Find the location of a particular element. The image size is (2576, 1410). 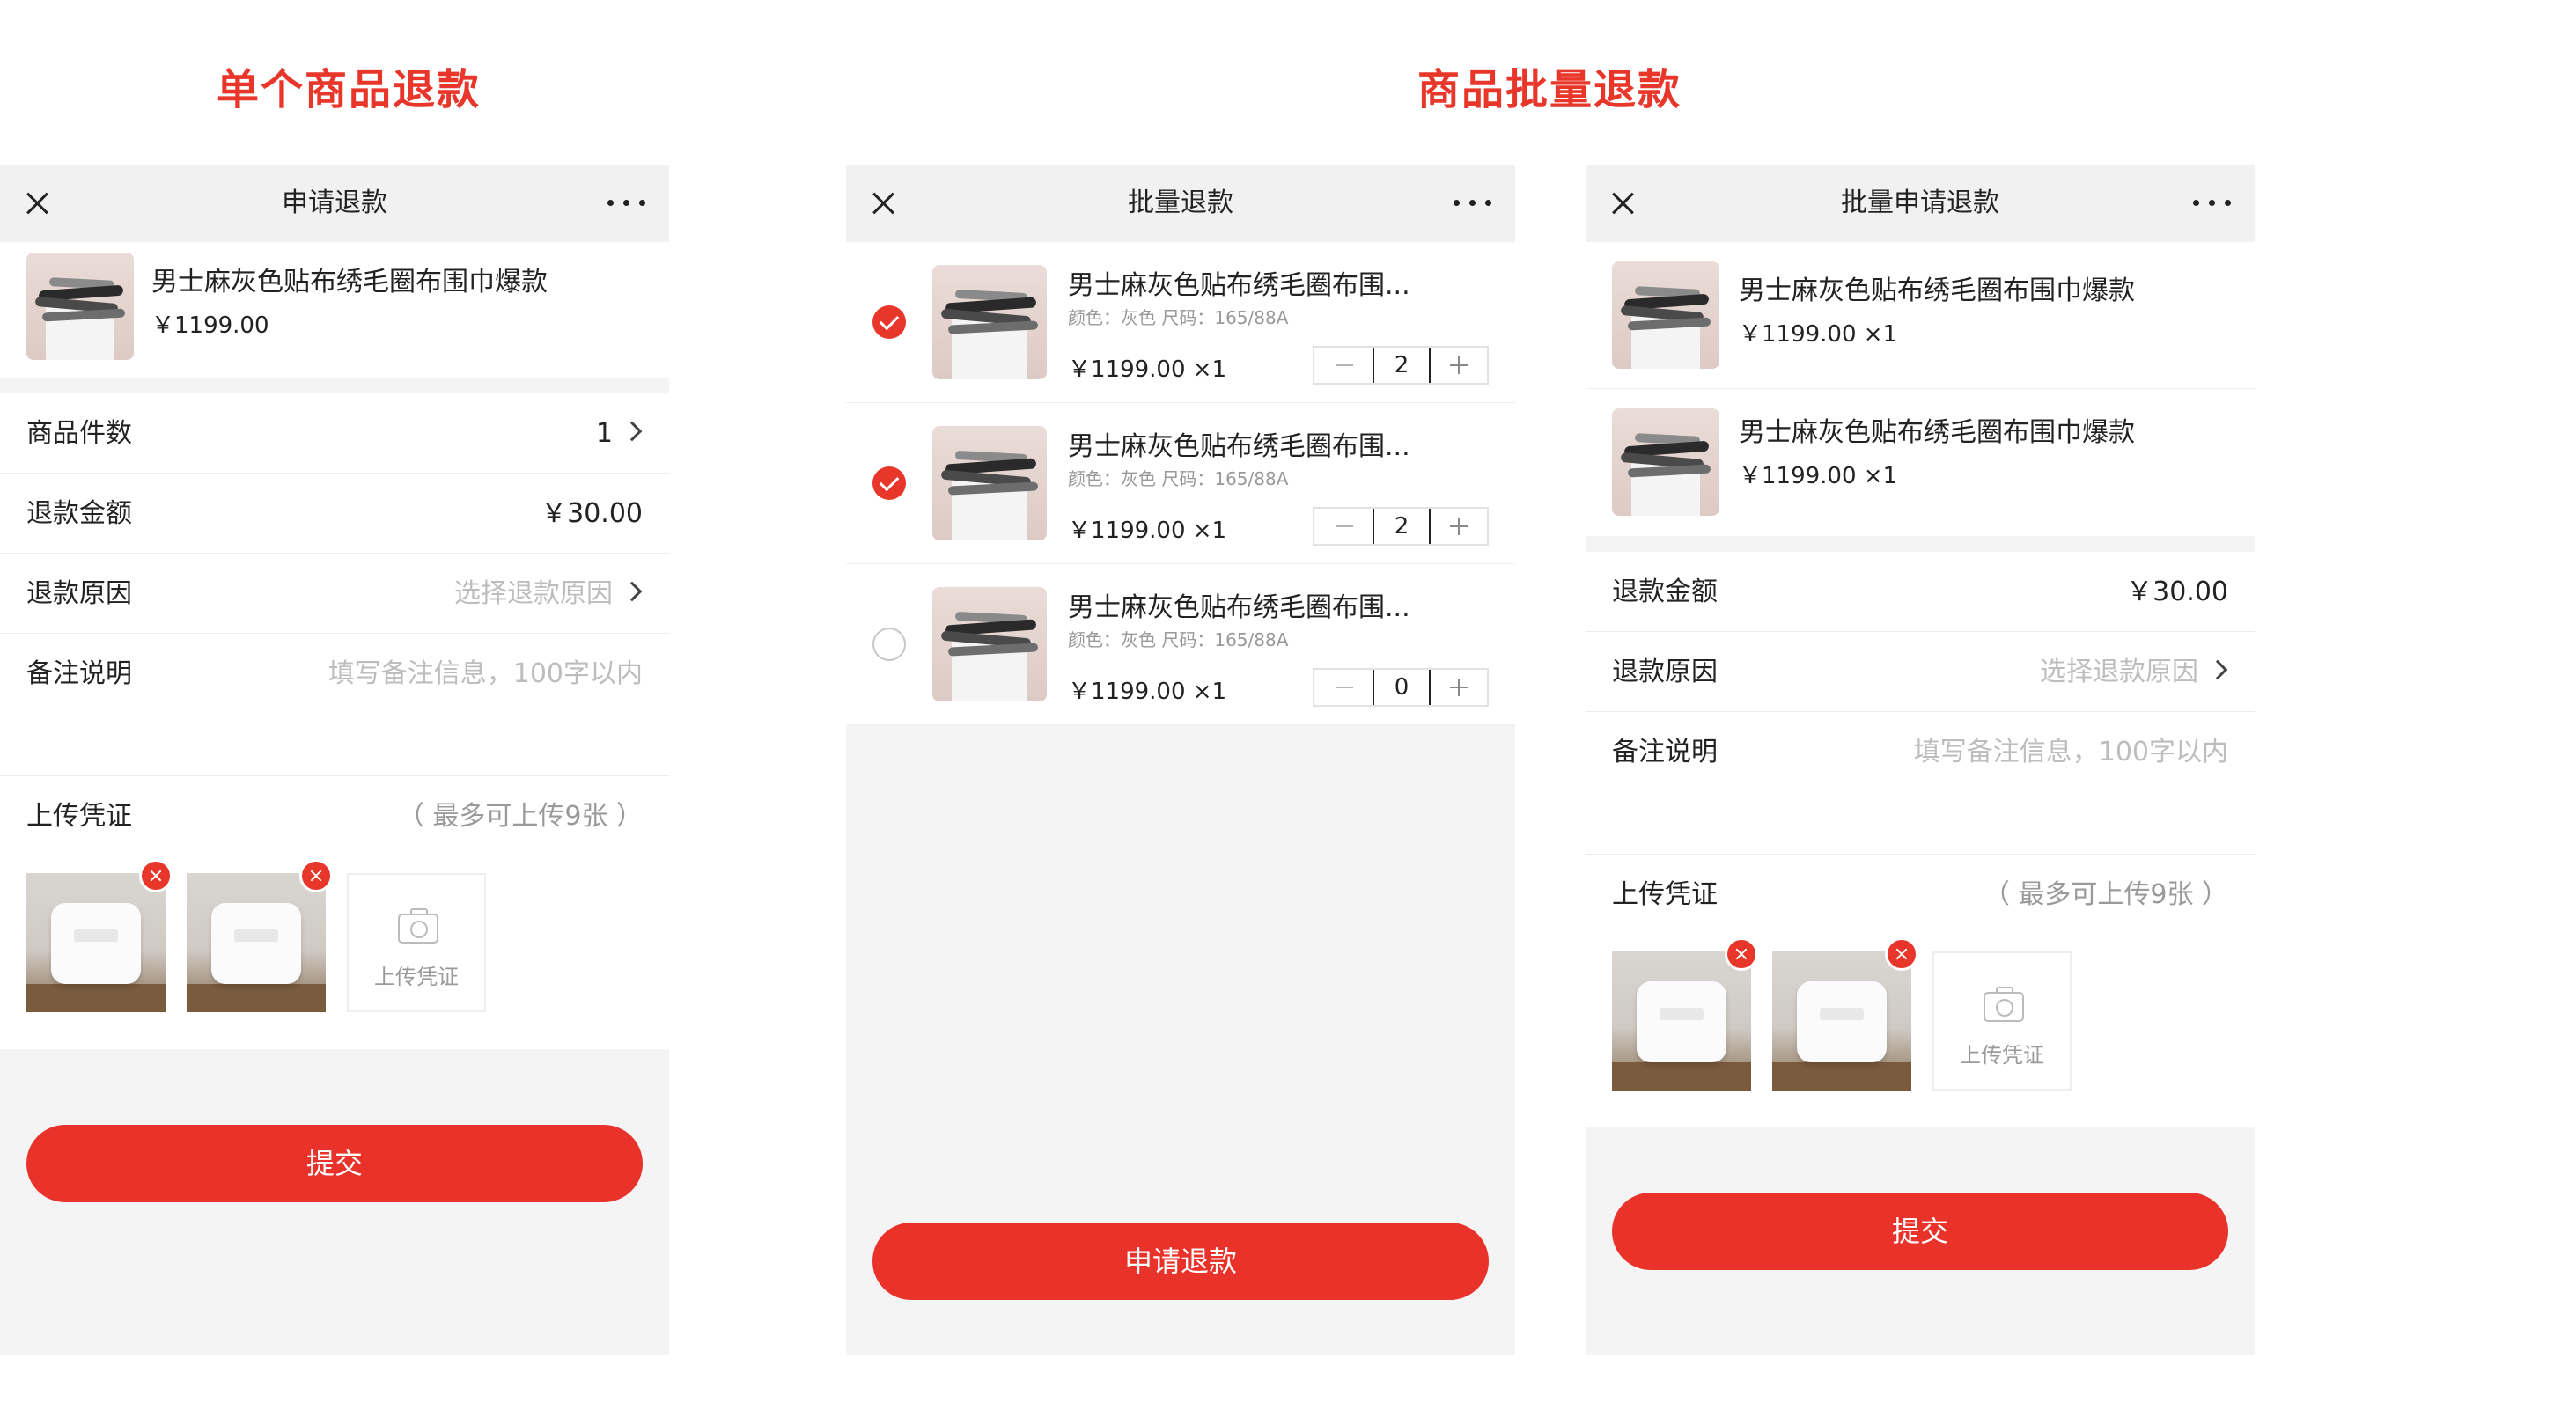

item-count-row: 商品件数 1 is located at coordinates (335, 433).